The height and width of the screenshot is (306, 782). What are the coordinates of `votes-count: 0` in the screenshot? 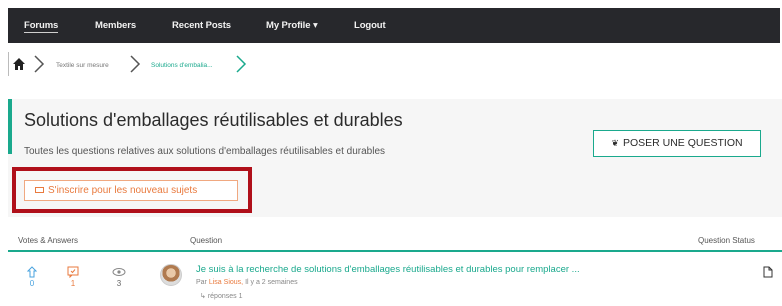 It's located at (32, 283).